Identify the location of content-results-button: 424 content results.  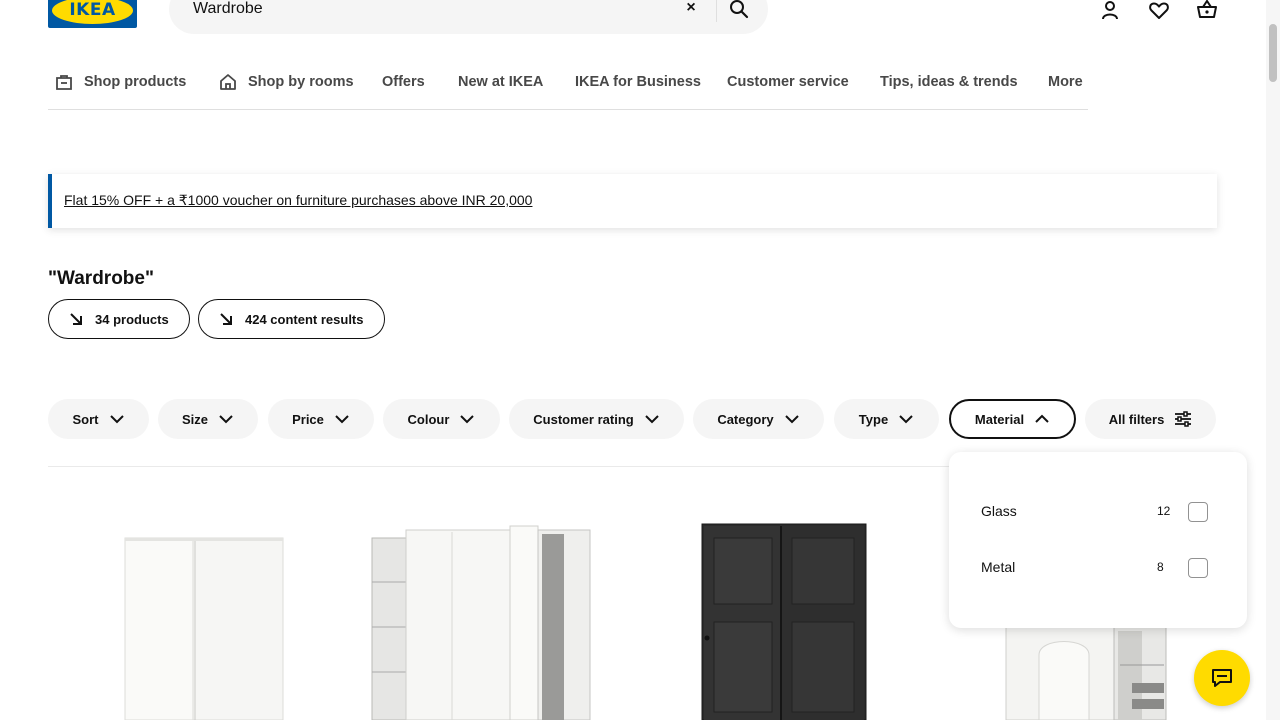
(291, 319).